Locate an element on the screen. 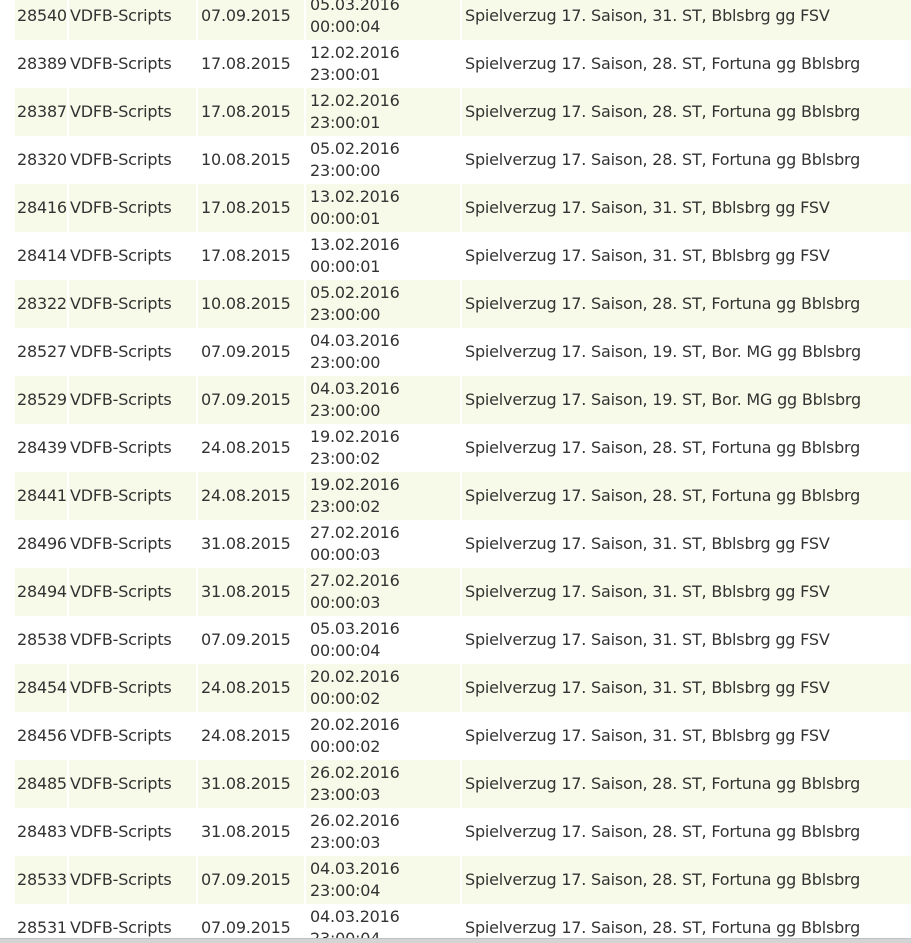  due-datetime-cell: 20.02.2016 00:00:02 is located at coordinates (382, 736).